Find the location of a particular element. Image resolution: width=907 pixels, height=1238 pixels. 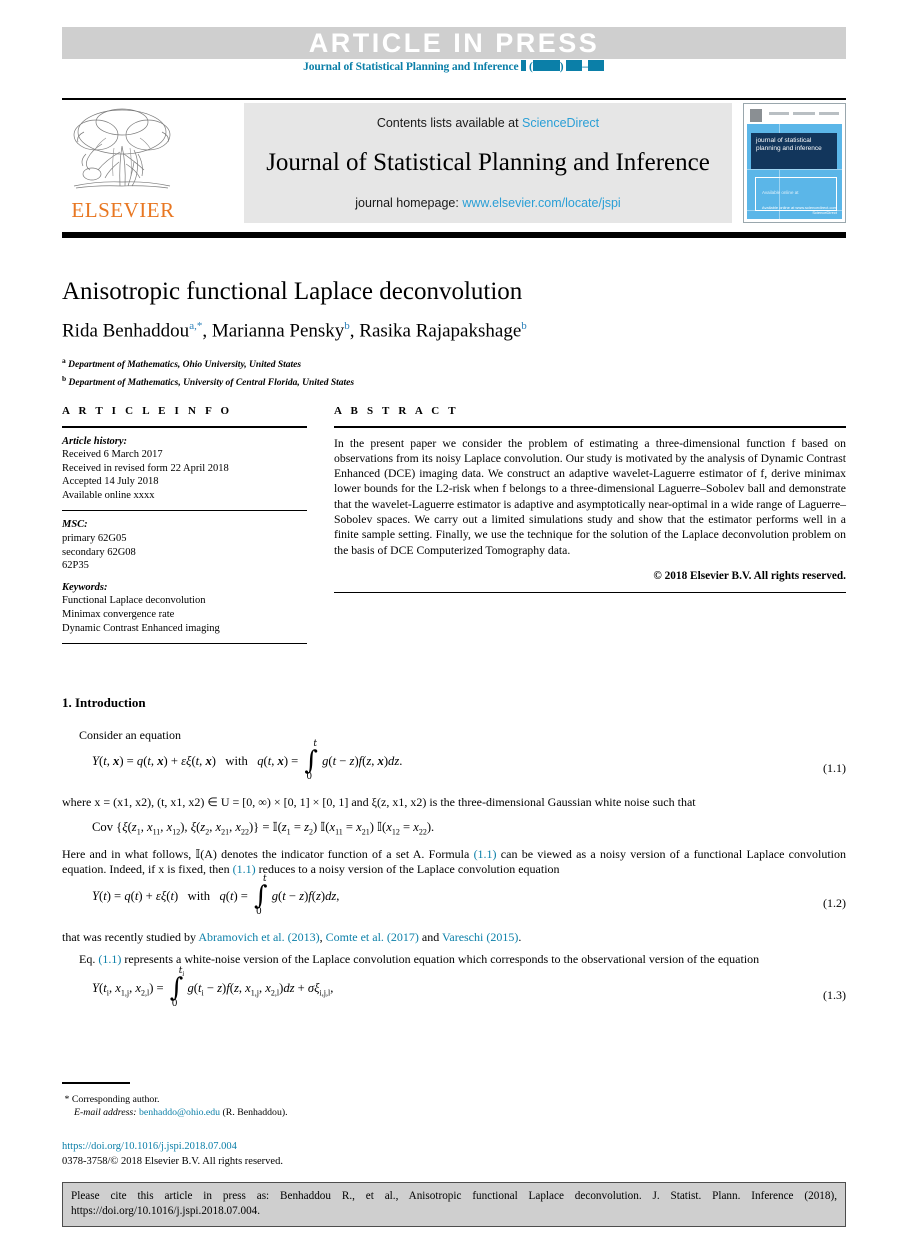

elsevier-wordmark: ELSEVIER is located at coordinates (123, 210).